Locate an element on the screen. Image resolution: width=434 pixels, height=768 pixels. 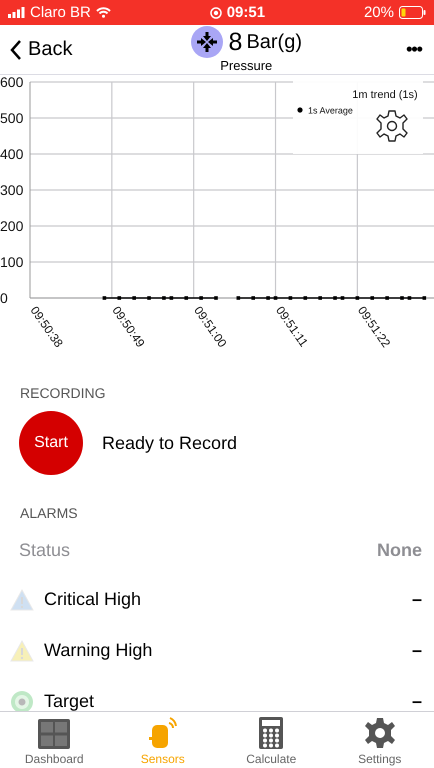
battery-percent: 20% is located at coordinates (379, 12).